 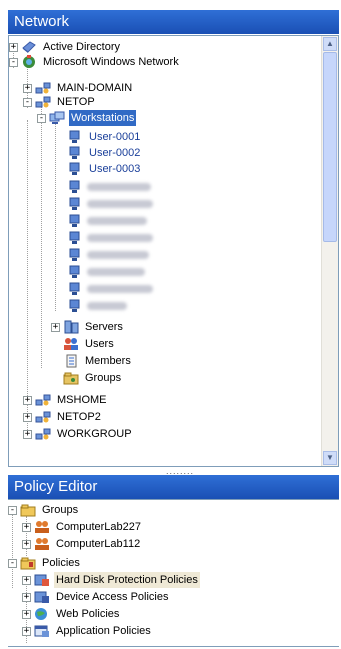 I want to click on scroll-thumb, so click(x=330, y=147).